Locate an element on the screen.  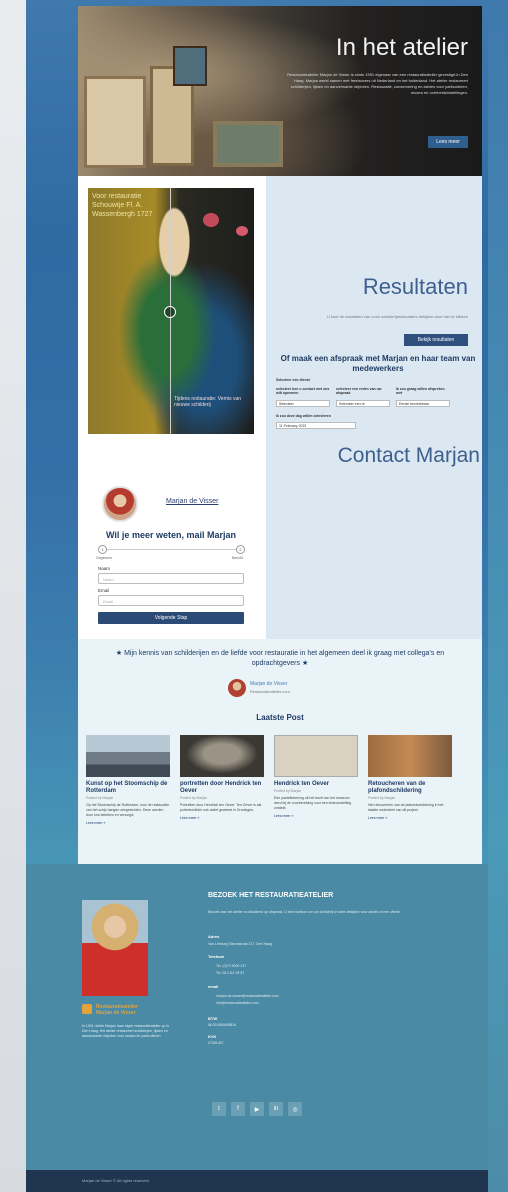
email-value: info@restauratieatelier.com is located at coordinates (237, 1003).